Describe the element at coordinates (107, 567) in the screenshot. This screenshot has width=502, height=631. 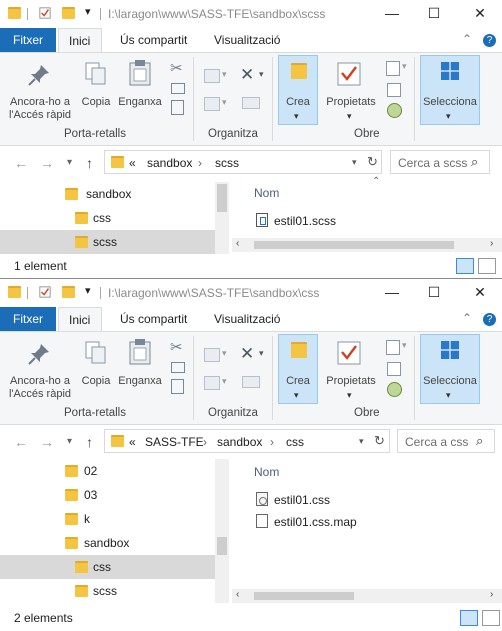
I see `tree-item-css: css` at that location.